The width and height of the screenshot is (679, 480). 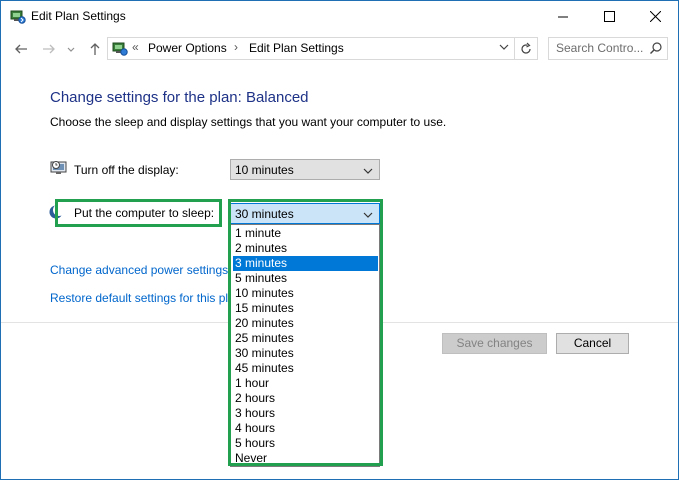 What do you see at coordinates (126, 170) in the screenshot?
I see `display-timeout-label: Turn off the display:` at bounding box center [126, 170].